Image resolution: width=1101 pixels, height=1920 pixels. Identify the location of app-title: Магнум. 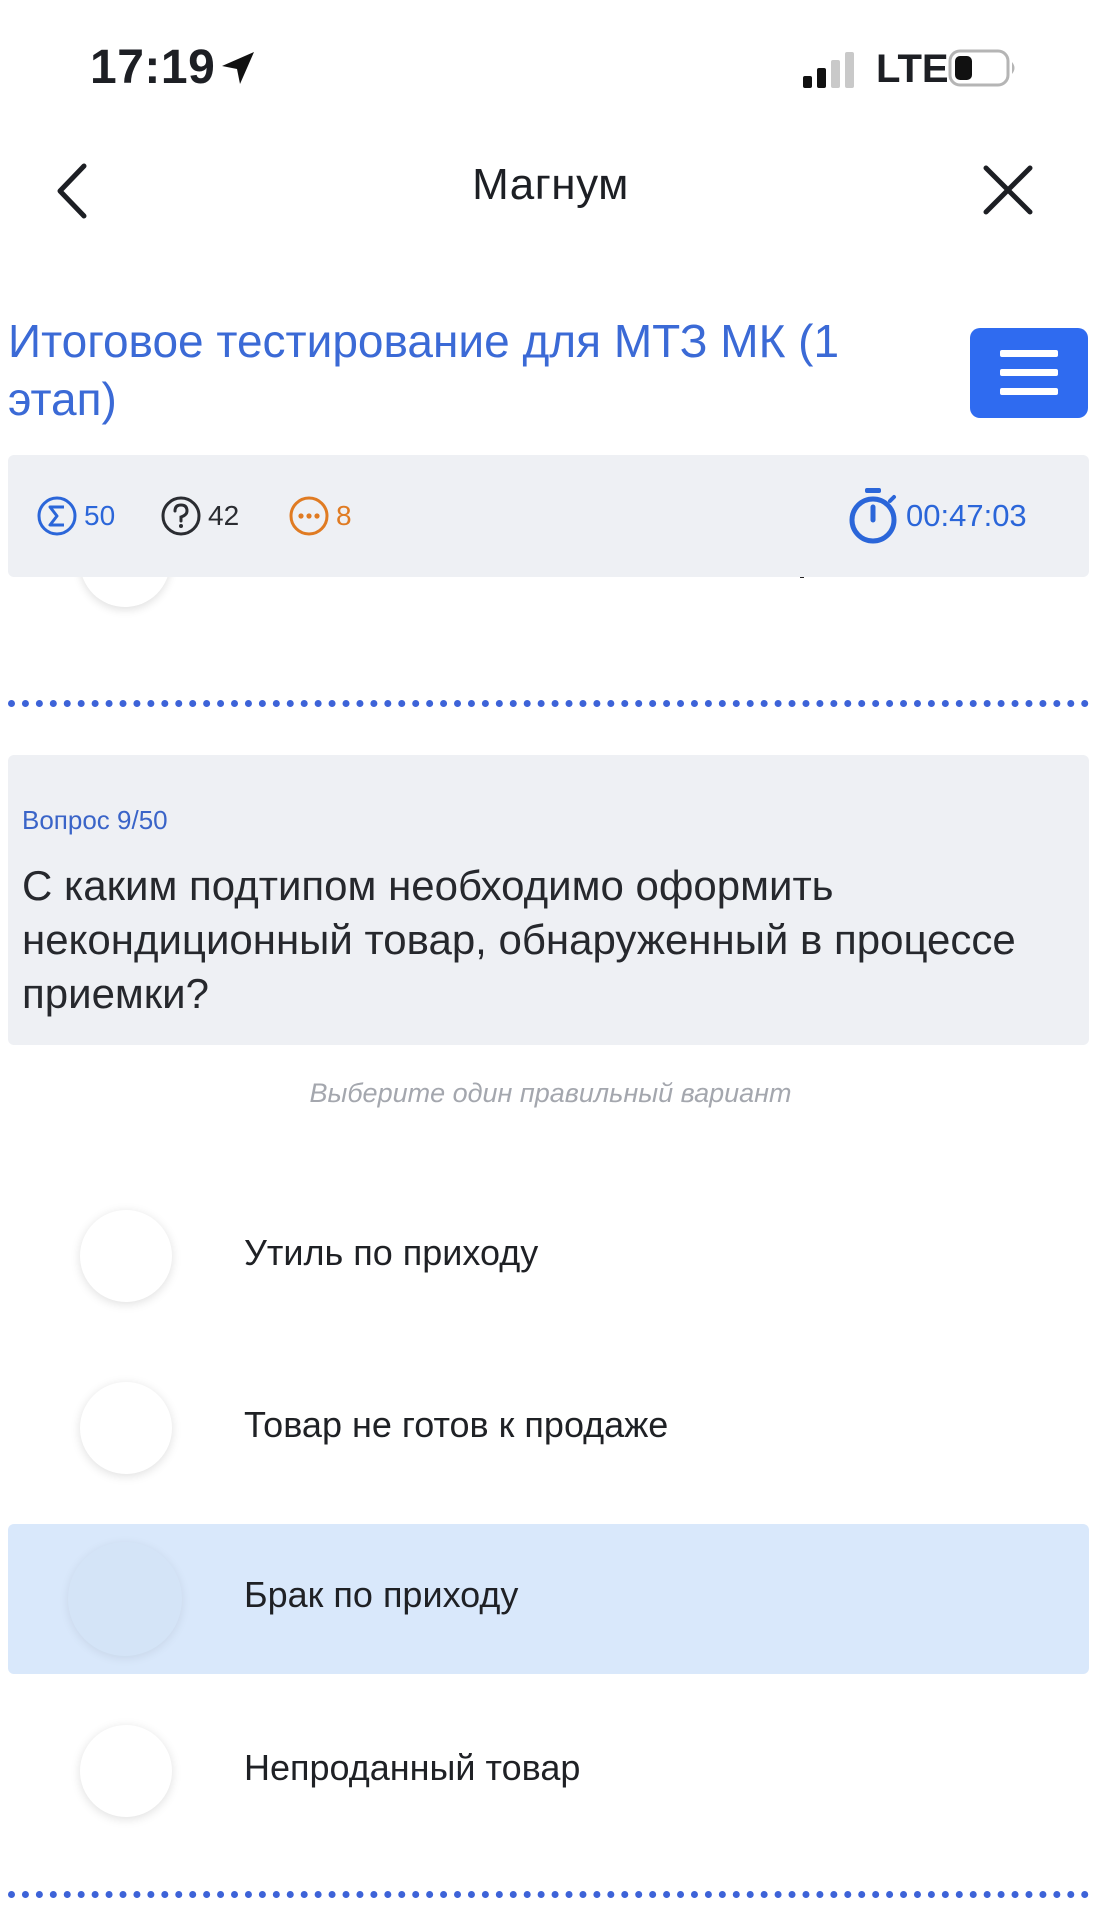
(550, 184).